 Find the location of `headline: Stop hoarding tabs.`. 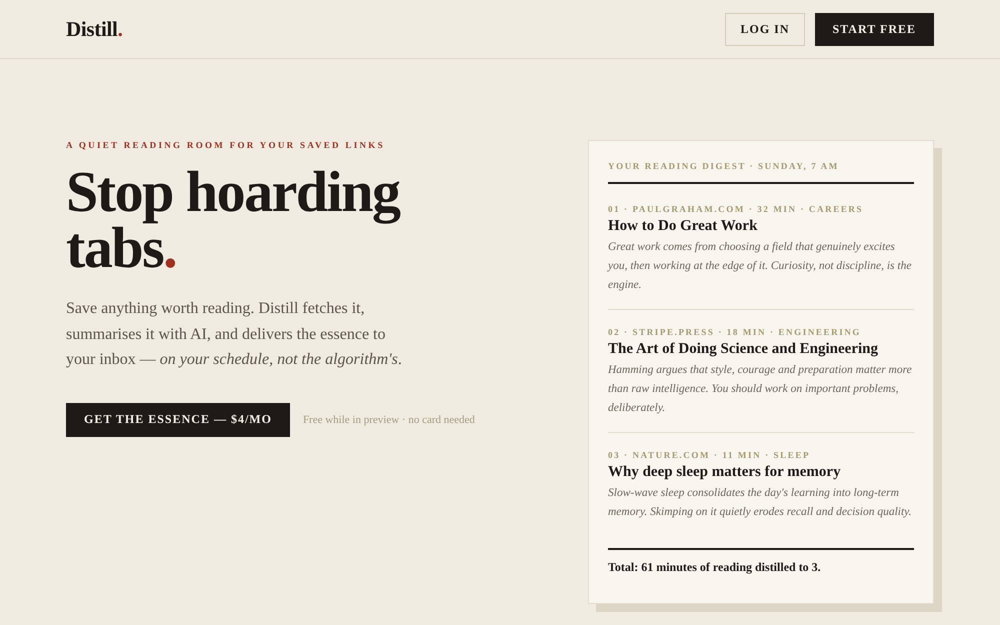

headline: Stop hoarding tabs. is located at coordinates (233, 220).